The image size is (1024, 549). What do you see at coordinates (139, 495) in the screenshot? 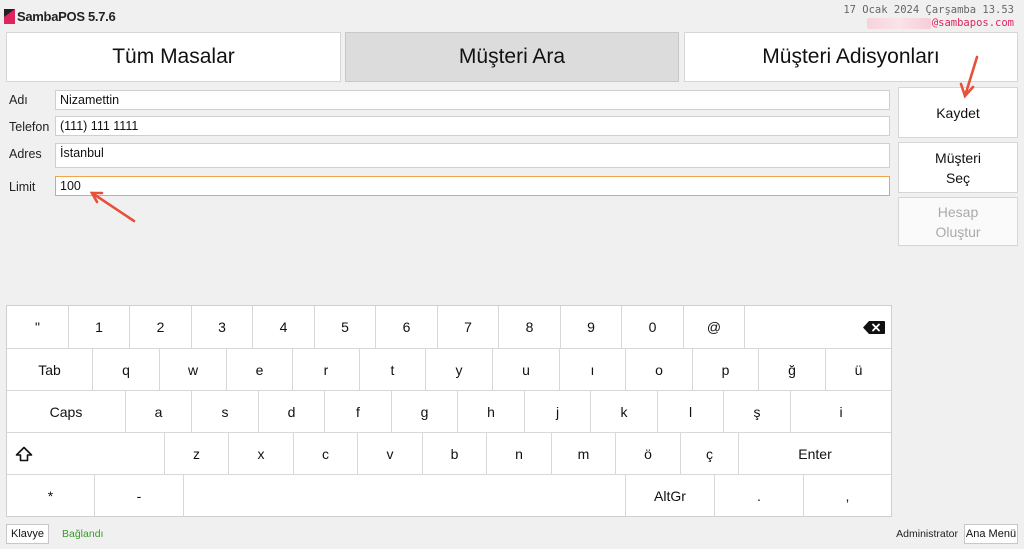
I see `key-minus: -` at bounding box center [139, 495].